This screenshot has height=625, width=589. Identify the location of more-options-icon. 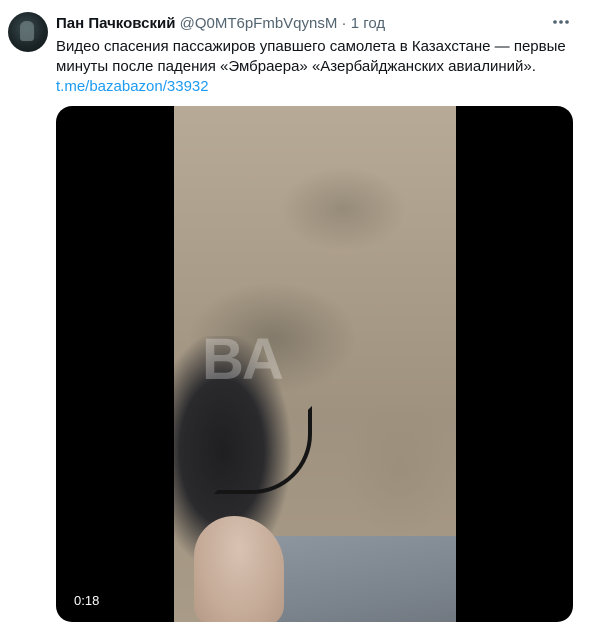
(561, 22).